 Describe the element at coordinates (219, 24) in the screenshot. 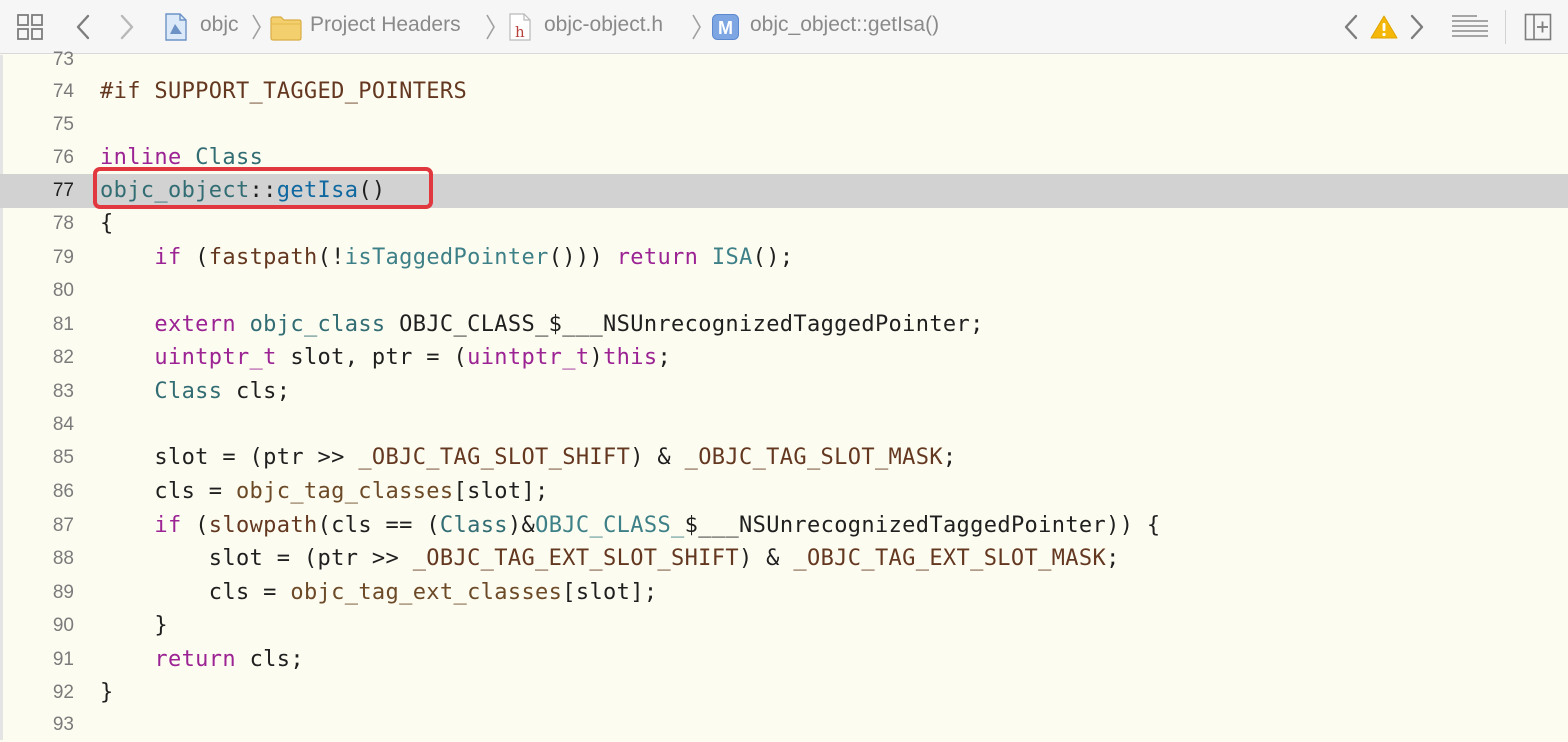

I see `breadcrumb-label: objc` at that location.